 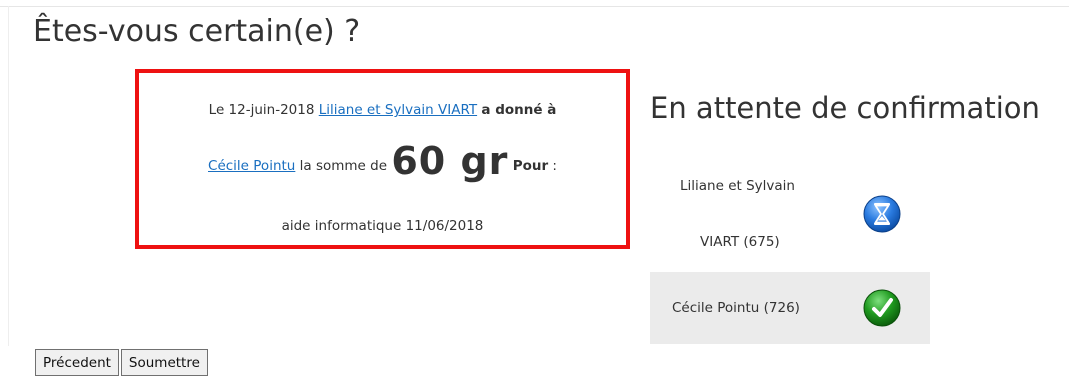 What do you see at coordinates (197, 31) in the screenshot?
I see `page-title: Êtes-vous certain(e) ?` at bounding box center [197, 31].